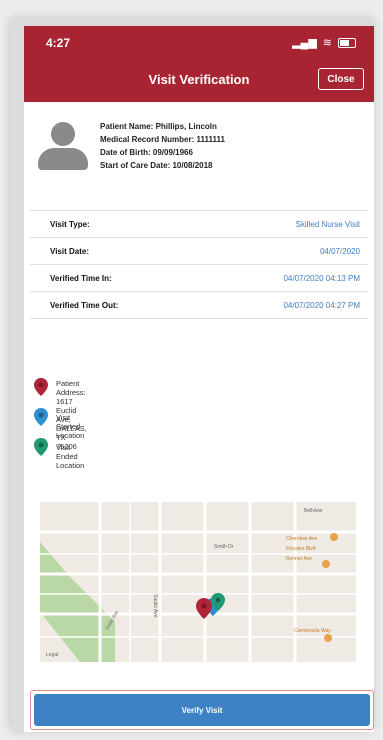 The height and width of the screenshot is (740, 383). I want to click on date-of-birth: Date of Birth: 09/09/1966, so click(146, 152).